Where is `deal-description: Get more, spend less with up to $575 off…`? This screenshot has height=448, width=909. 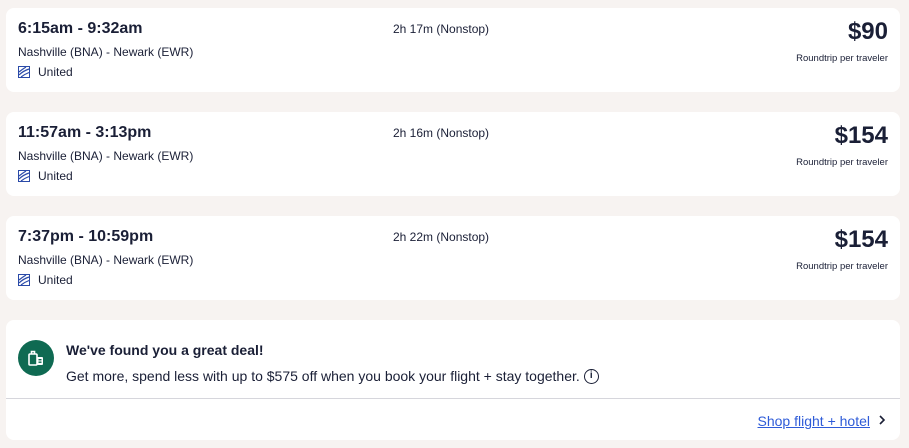 deal-description: Get more, spend less with up to $575 off… is located at coordinates (332, 376).